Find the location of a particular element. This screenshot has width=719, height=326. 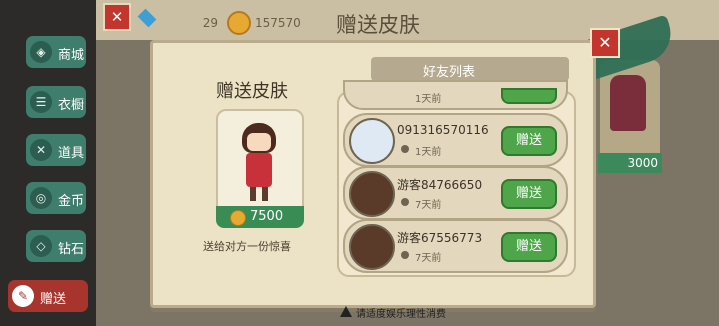

dialog-title: 赠送皮肤 is located at coordinates (252, 91).